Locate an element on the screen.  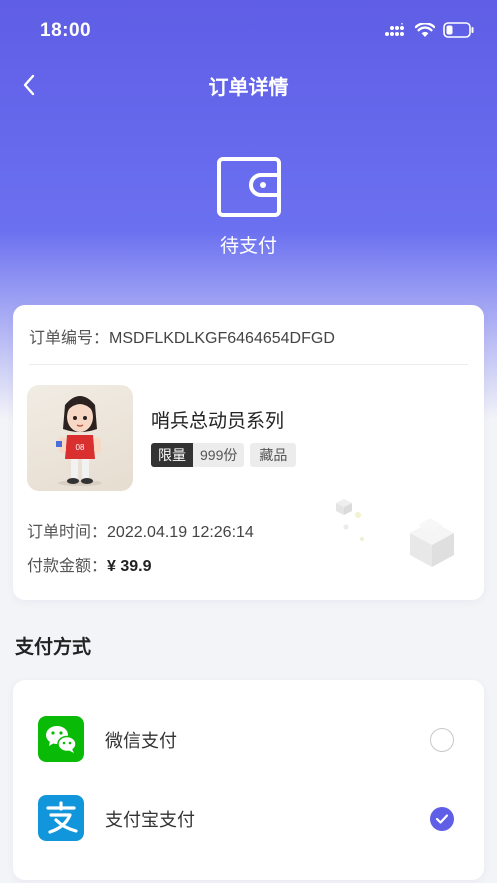
order-time-value: 2022.04.19 12:26:14 is located at coordinates (180, 532).